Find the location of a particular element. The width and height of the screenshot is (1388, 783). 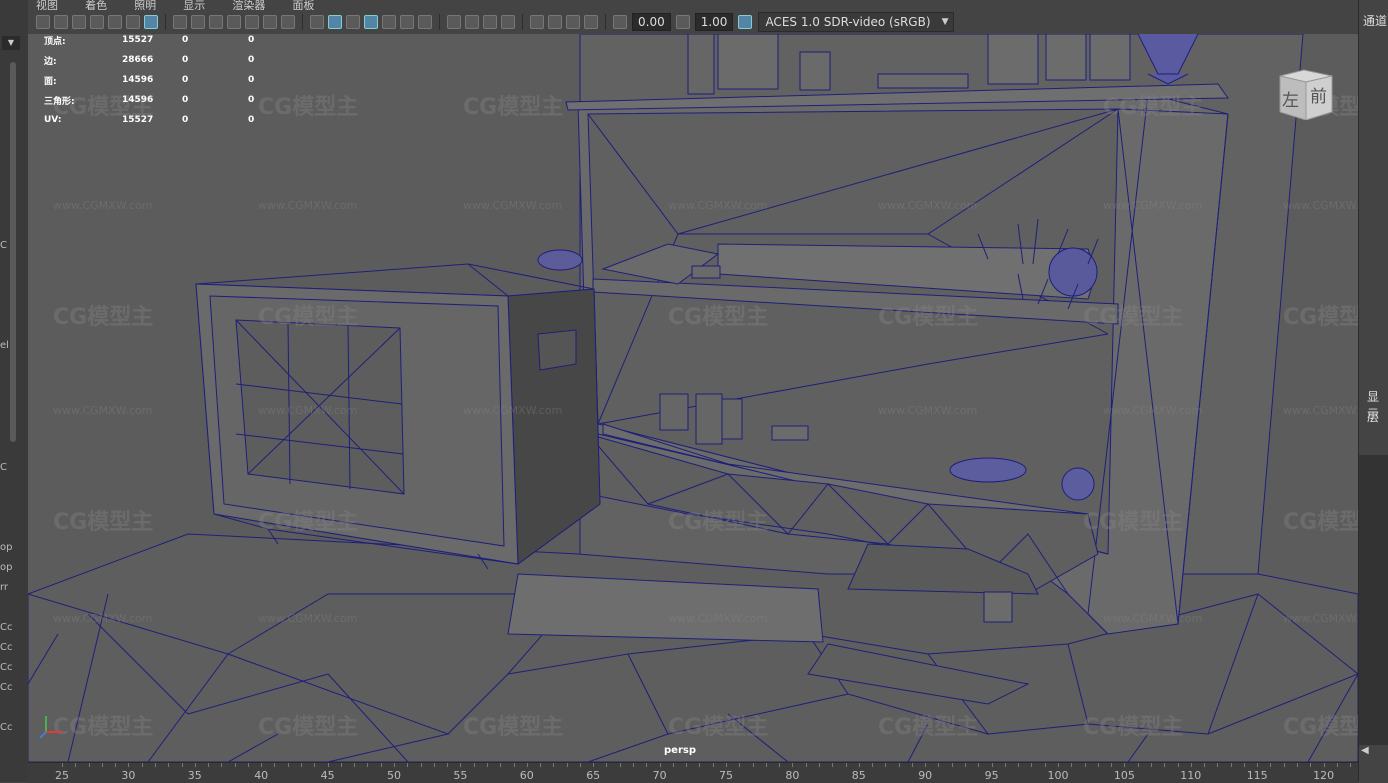

camera-select-icon is located at coordinates (43, 22).